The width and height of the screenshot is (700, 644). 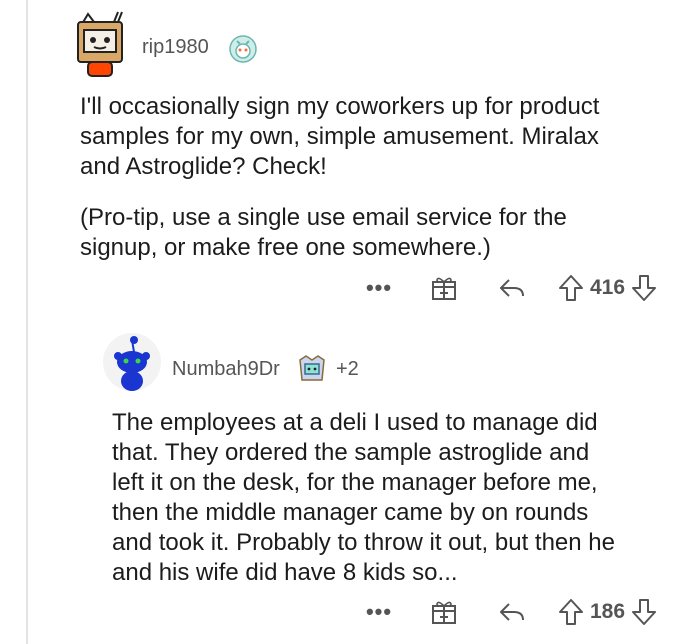 What do you see at coordinates (608, 611) in the screenshot?
I see `vote-score: 186` at bounding box center [608, 611].